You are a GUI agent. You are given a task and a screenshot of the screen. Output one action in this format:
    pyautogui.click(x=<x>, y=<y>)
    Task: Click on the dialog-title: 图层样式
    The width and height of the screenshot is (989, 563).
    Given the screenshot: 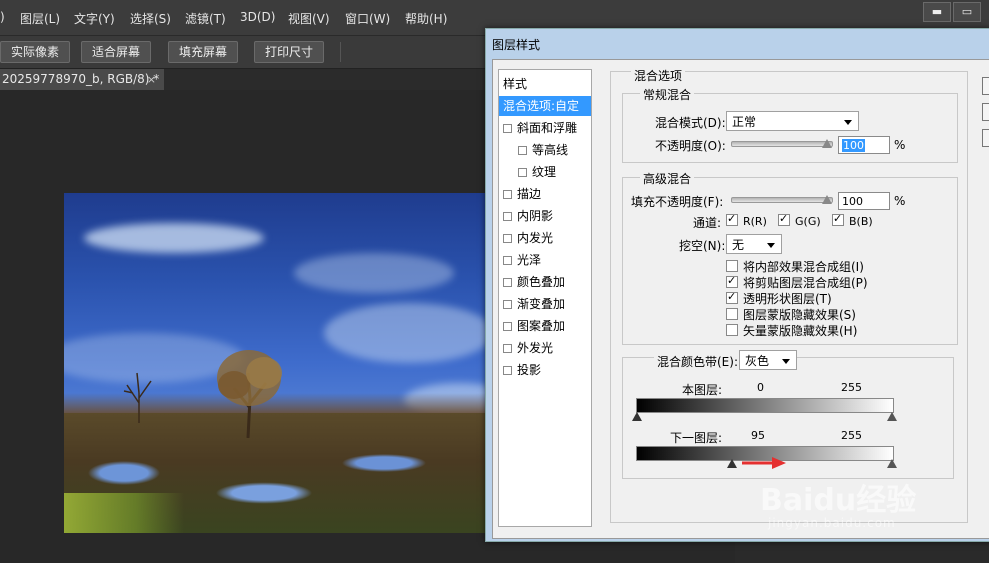 What is the action you would take?
    pyautogui.click(x=516, y=45)
    